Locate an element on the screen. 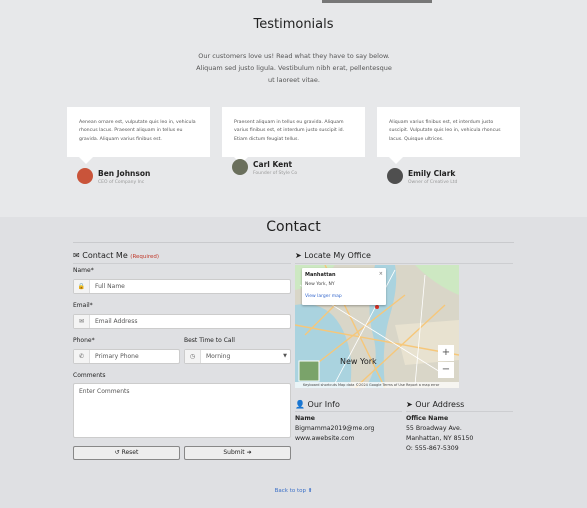 Image resolution: width=587 pixels, height=508 pixels. our-address-heading-text: Our Address is located at coordinates (440, 404).